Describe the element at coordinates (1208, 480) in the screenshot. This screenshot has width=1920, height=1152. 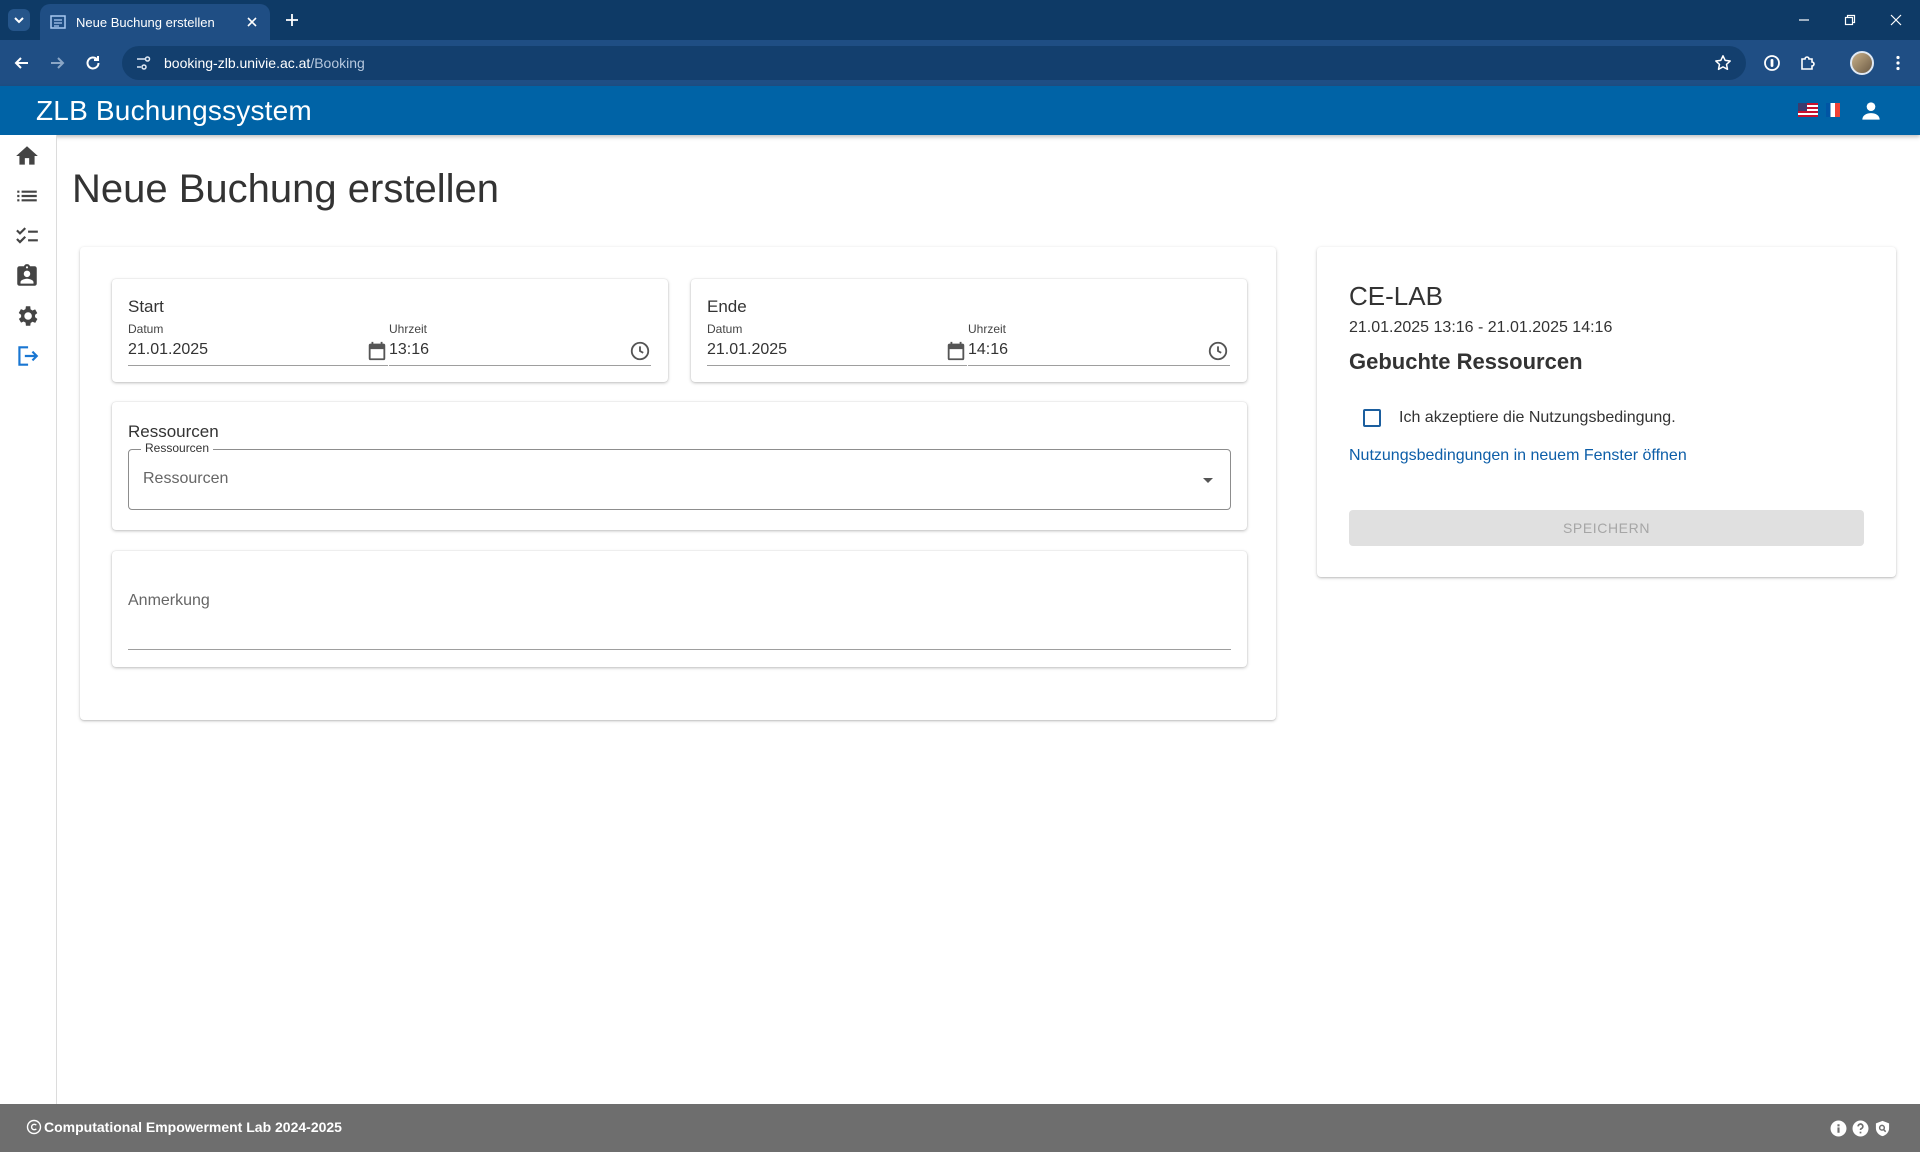
I see `dropdown-arrow-icon` at that location.